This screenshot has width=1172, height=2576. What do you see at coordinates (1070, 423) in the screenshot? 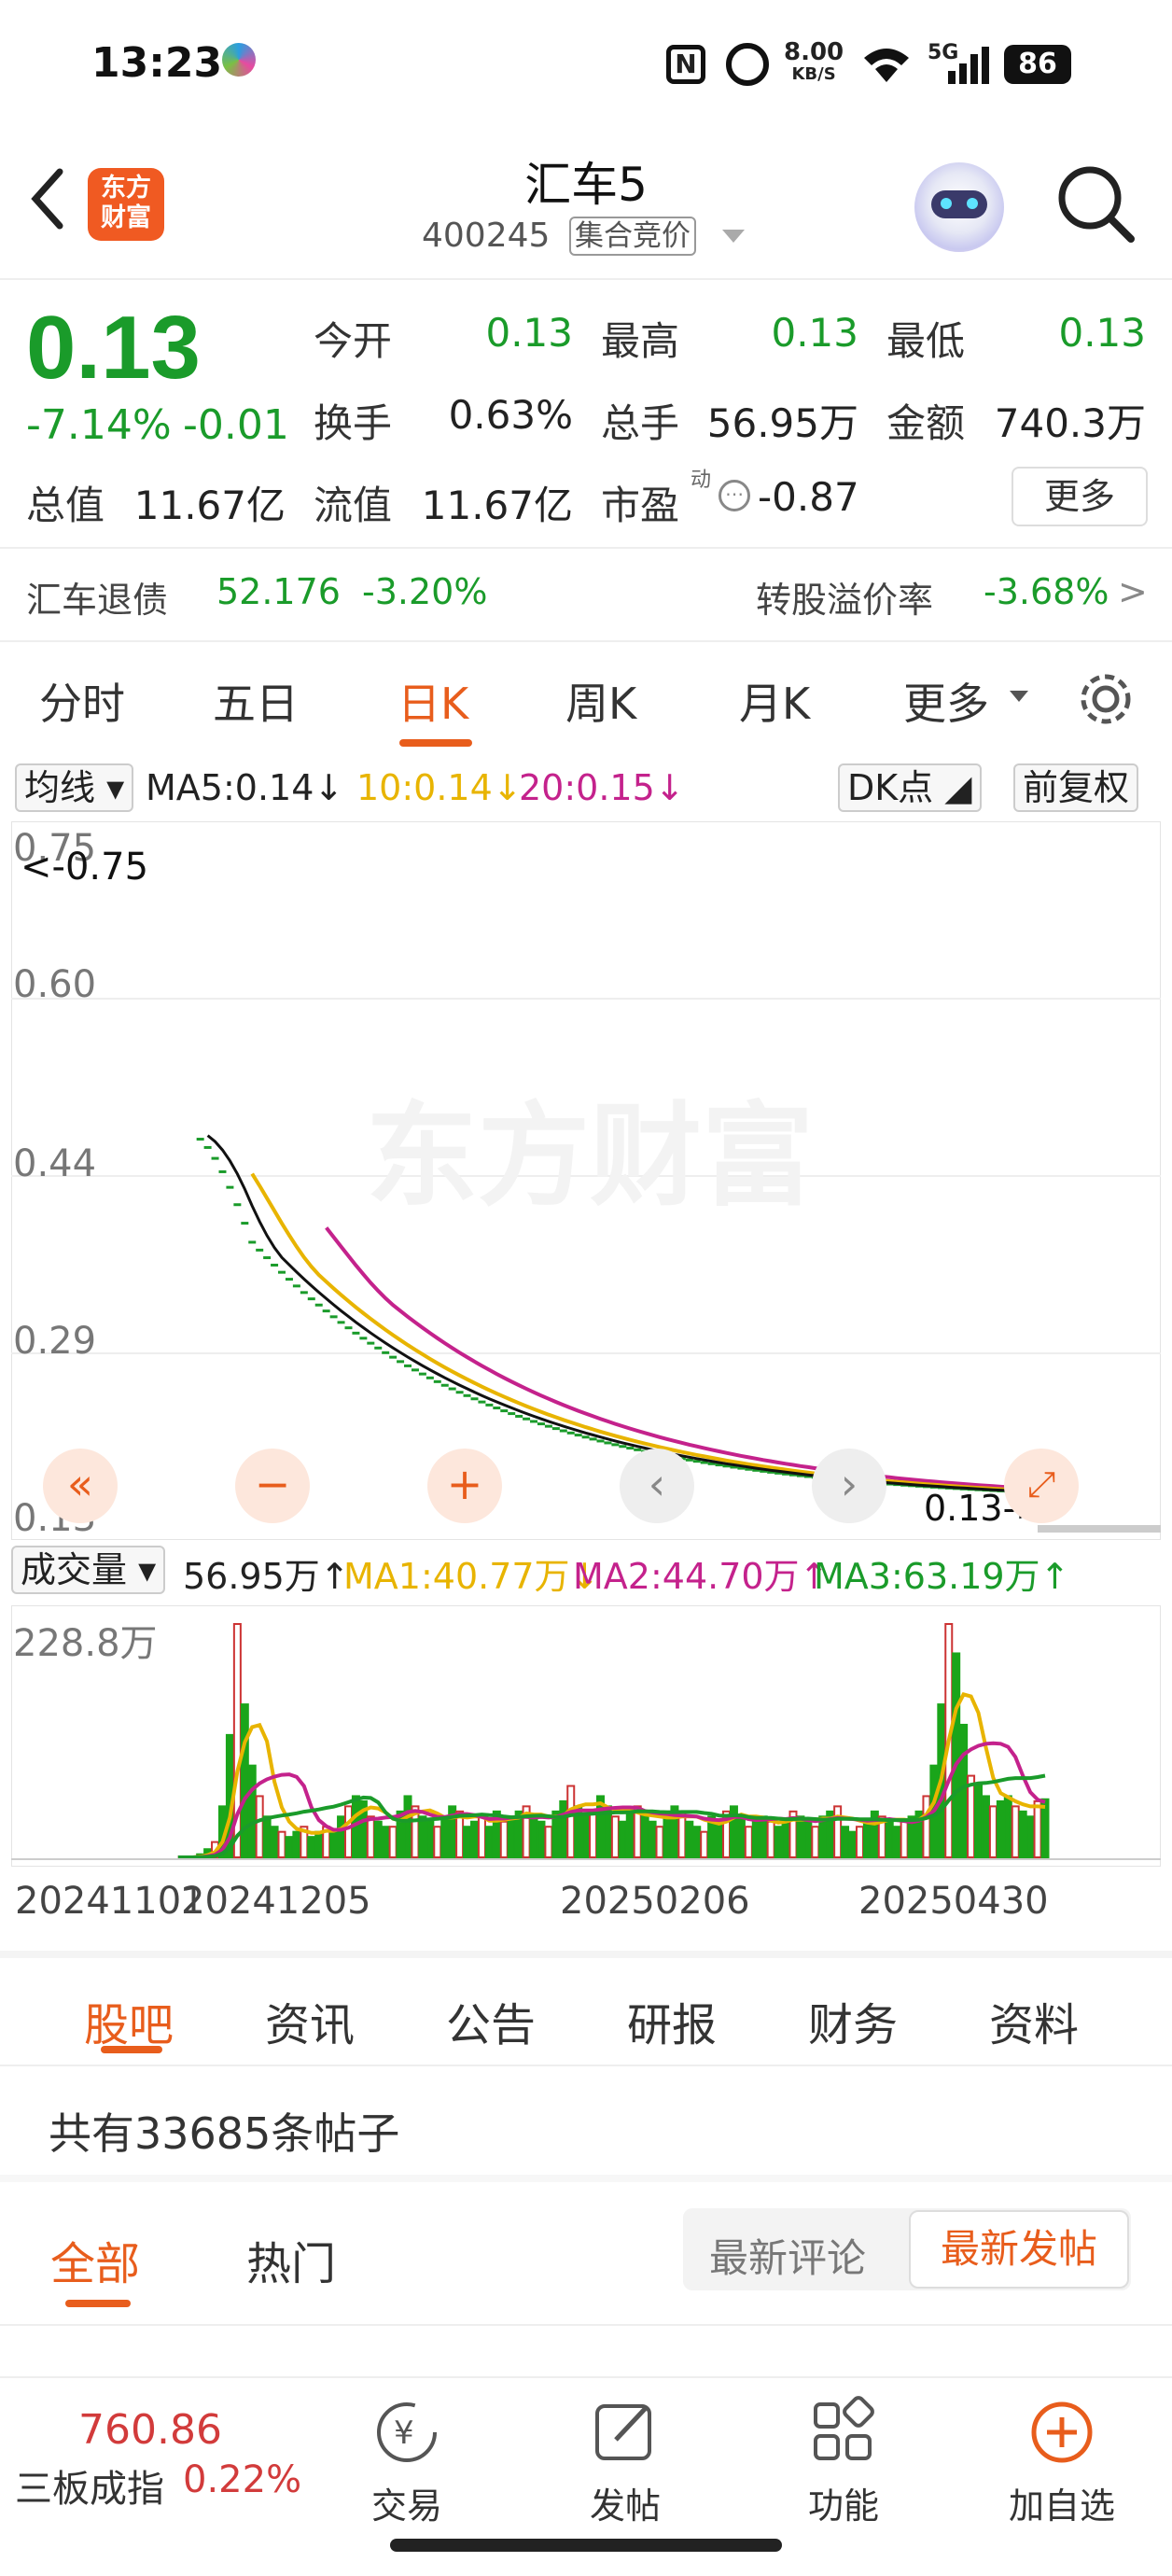
I see `amount-value: 740.3万` at bounding box center [1070, 423].